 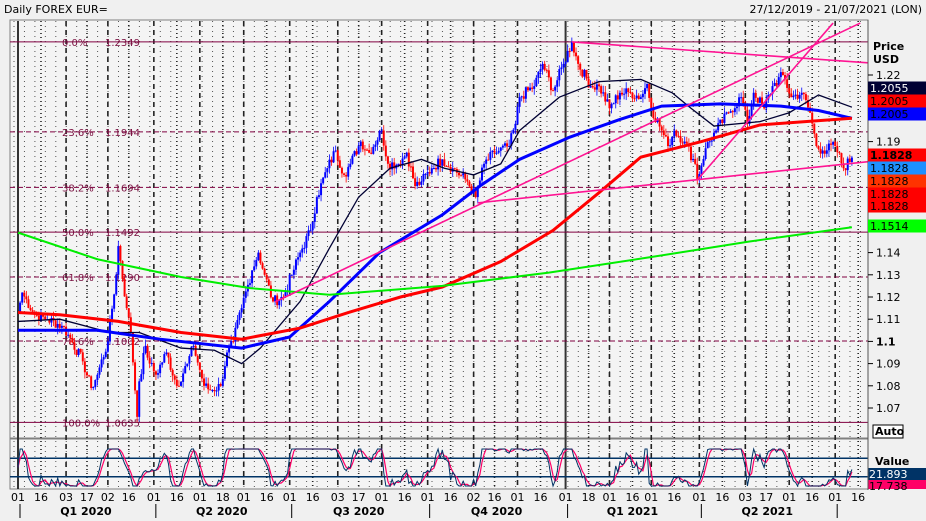 What do you see at coordinates (888, 297) in the screenshot?
I see `price-tick-label: 1.12` at bounding box center [888, 297].